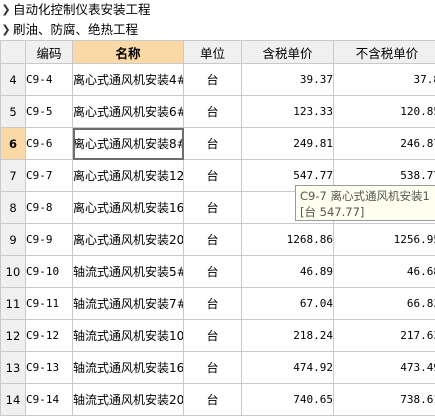 This screenshot has width=435, height=418. Describe the element at coordinates (384, 52) in the screenshot. I see `column-header-price-notax: 不含税单价` at that location.